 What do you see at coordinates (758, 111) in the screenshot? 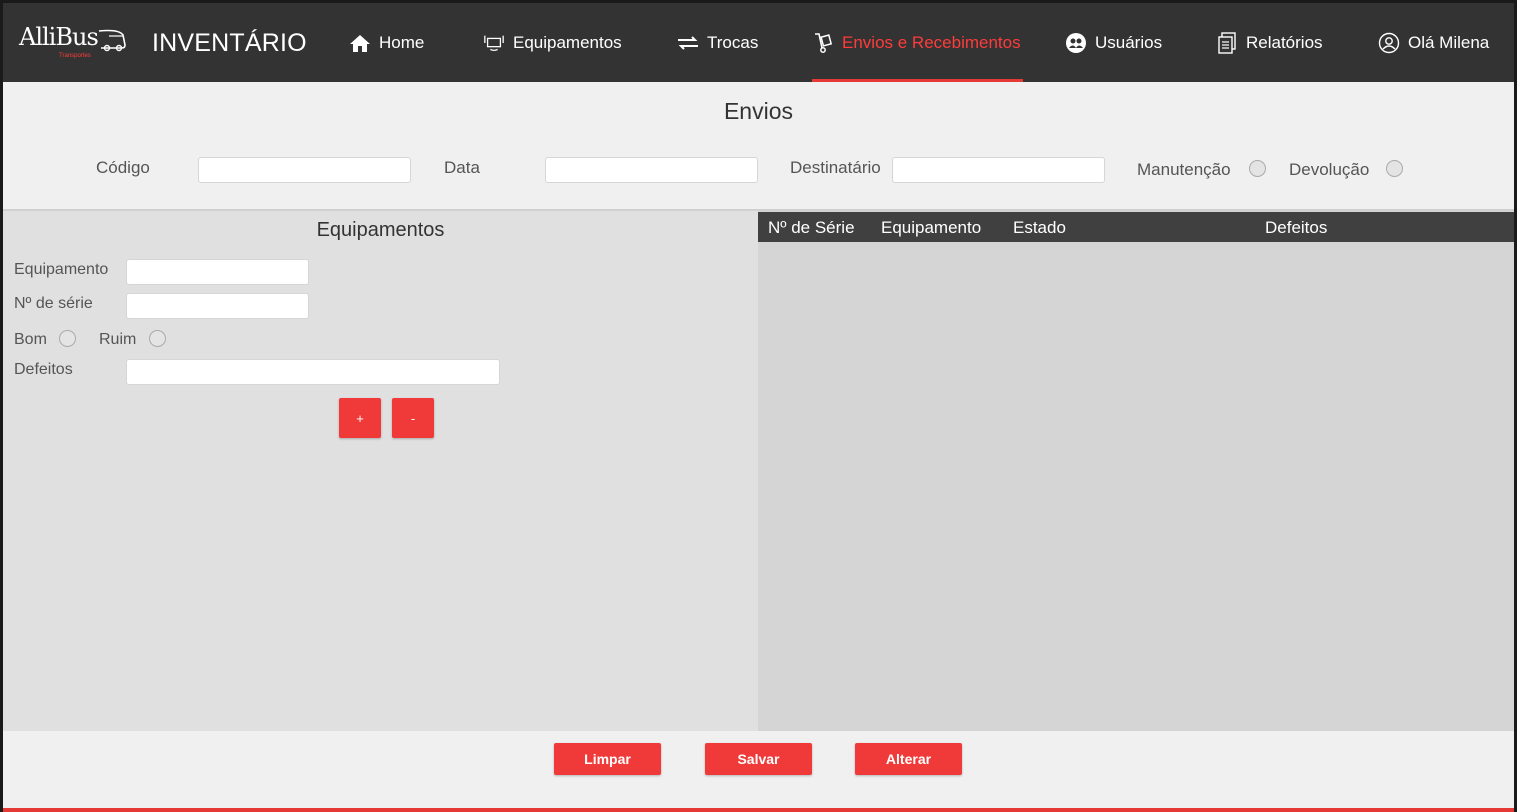
I see `page-title: Envios` at bounding box center [758, 111].